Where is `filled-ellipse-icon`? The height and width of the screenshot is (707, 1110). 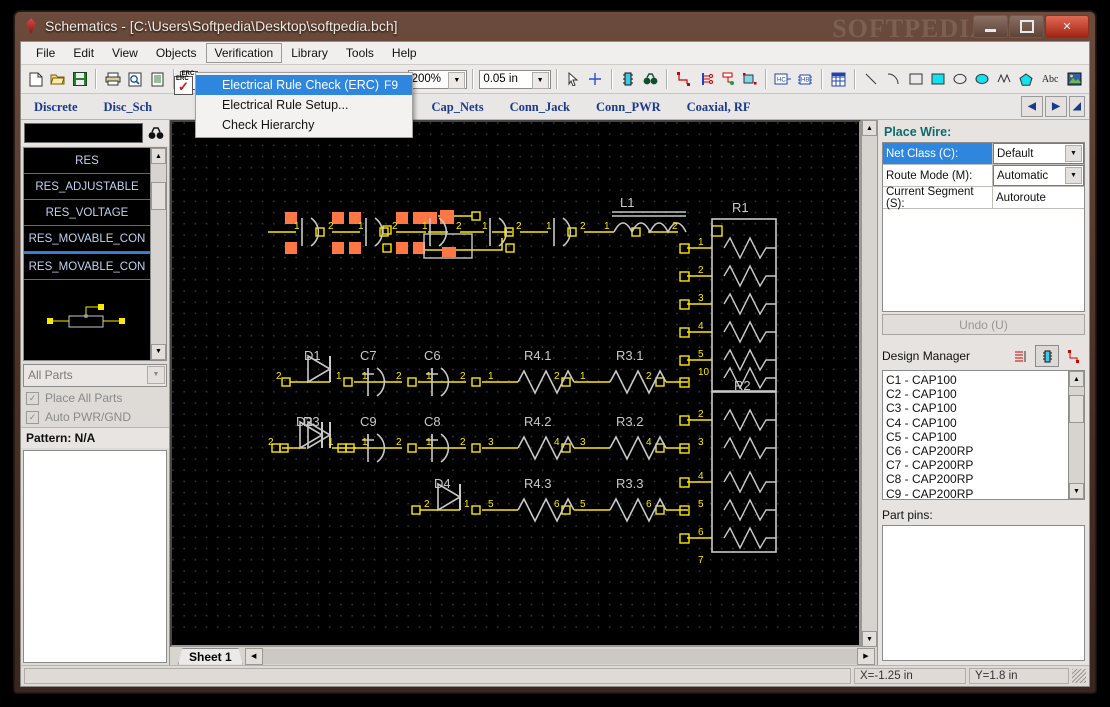 filled-ellipse-icon is located at coordinates (981, 79).